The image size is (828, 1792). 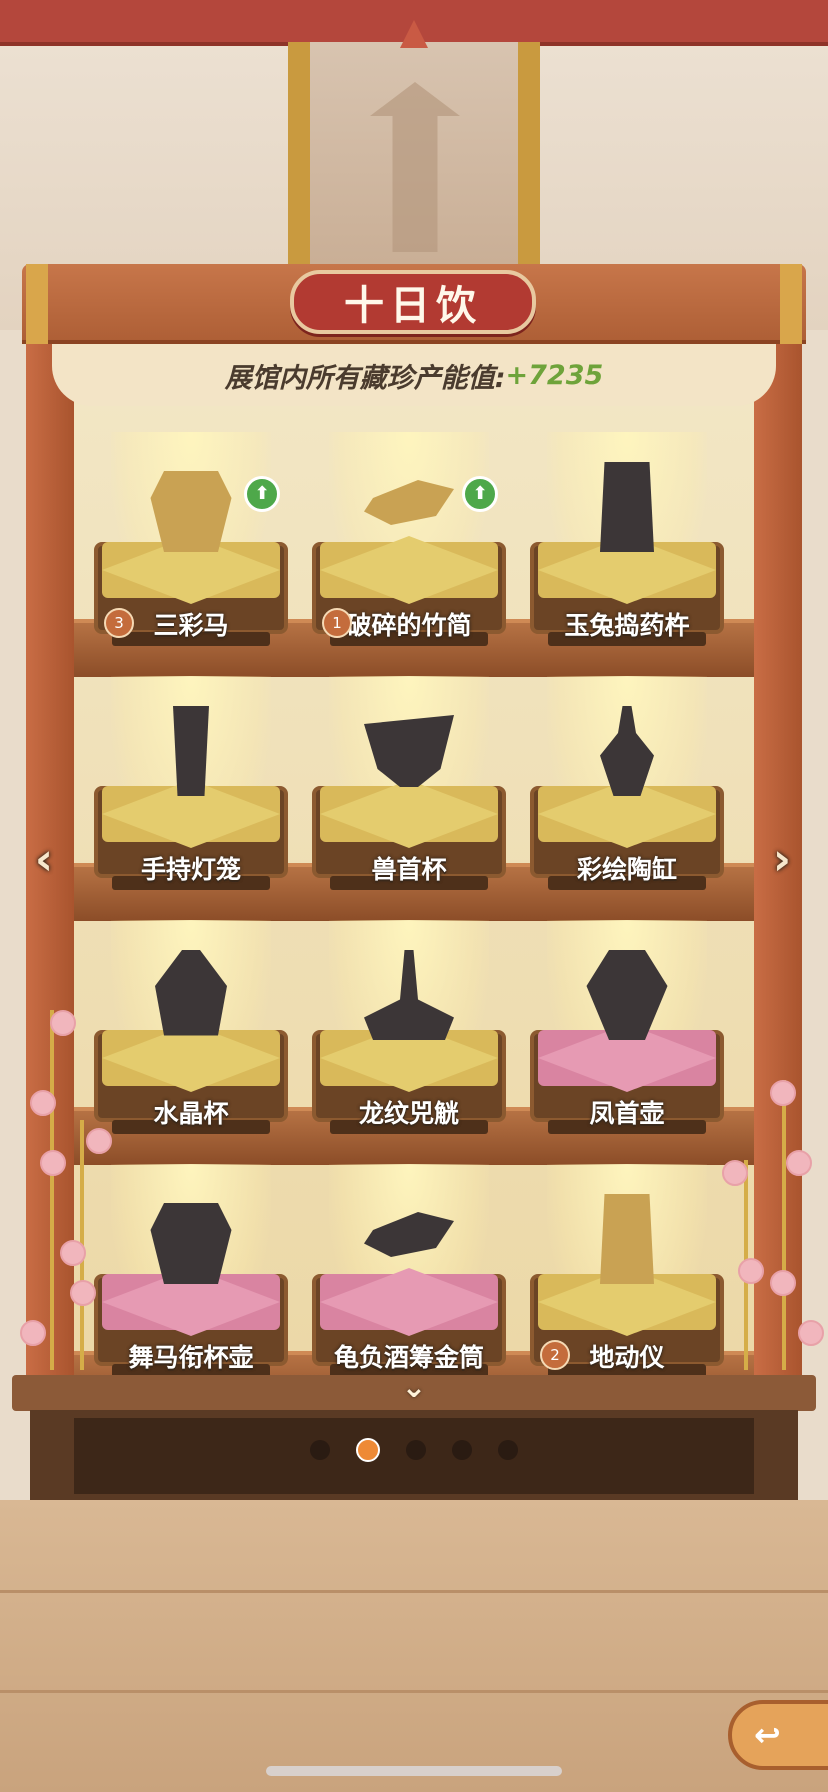 What do you see at coordinates (409, 1279) in the screenshot?
I see `collection-slot: 龟负酒筹金筒` at bounding box center [409, 1279].